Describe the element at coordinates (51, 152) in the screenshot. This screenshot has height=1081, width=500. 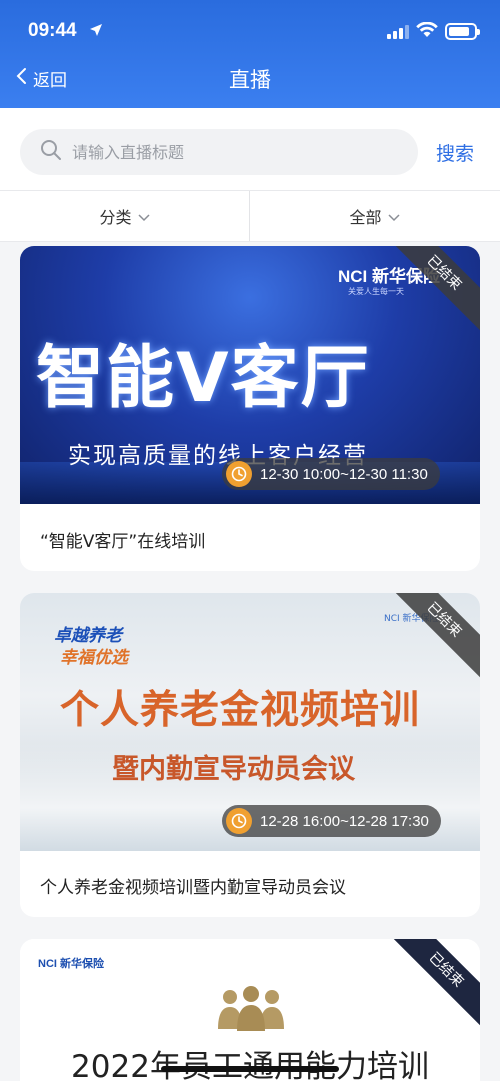
I see `search-icon` at that location.